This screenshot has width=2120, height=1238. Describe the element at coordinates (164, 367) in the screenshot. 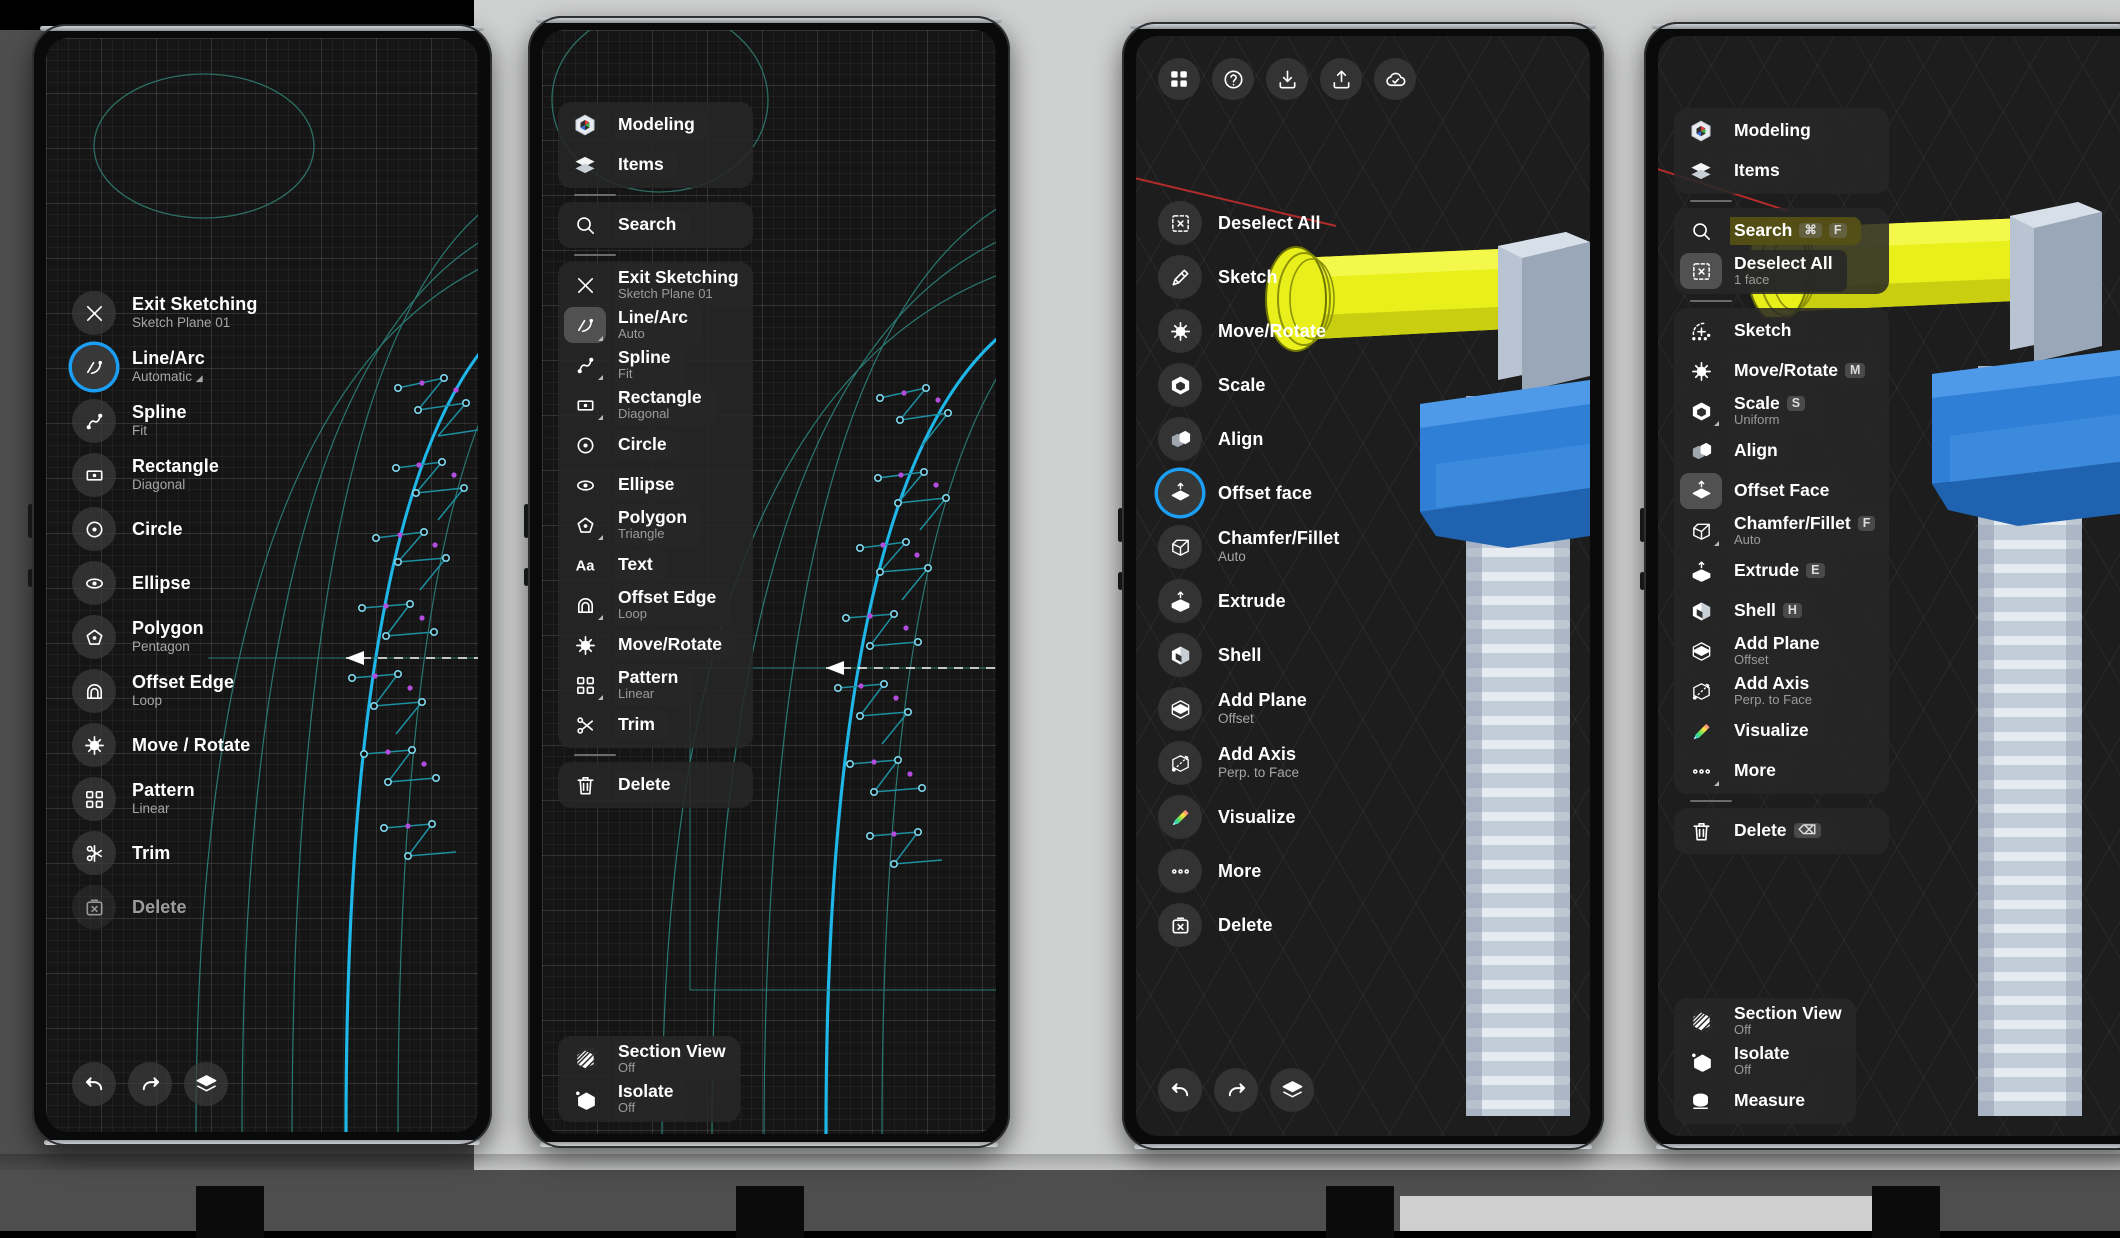

I see `menu-item-line-arc: Line/Arc Automatic ◢` at that location.